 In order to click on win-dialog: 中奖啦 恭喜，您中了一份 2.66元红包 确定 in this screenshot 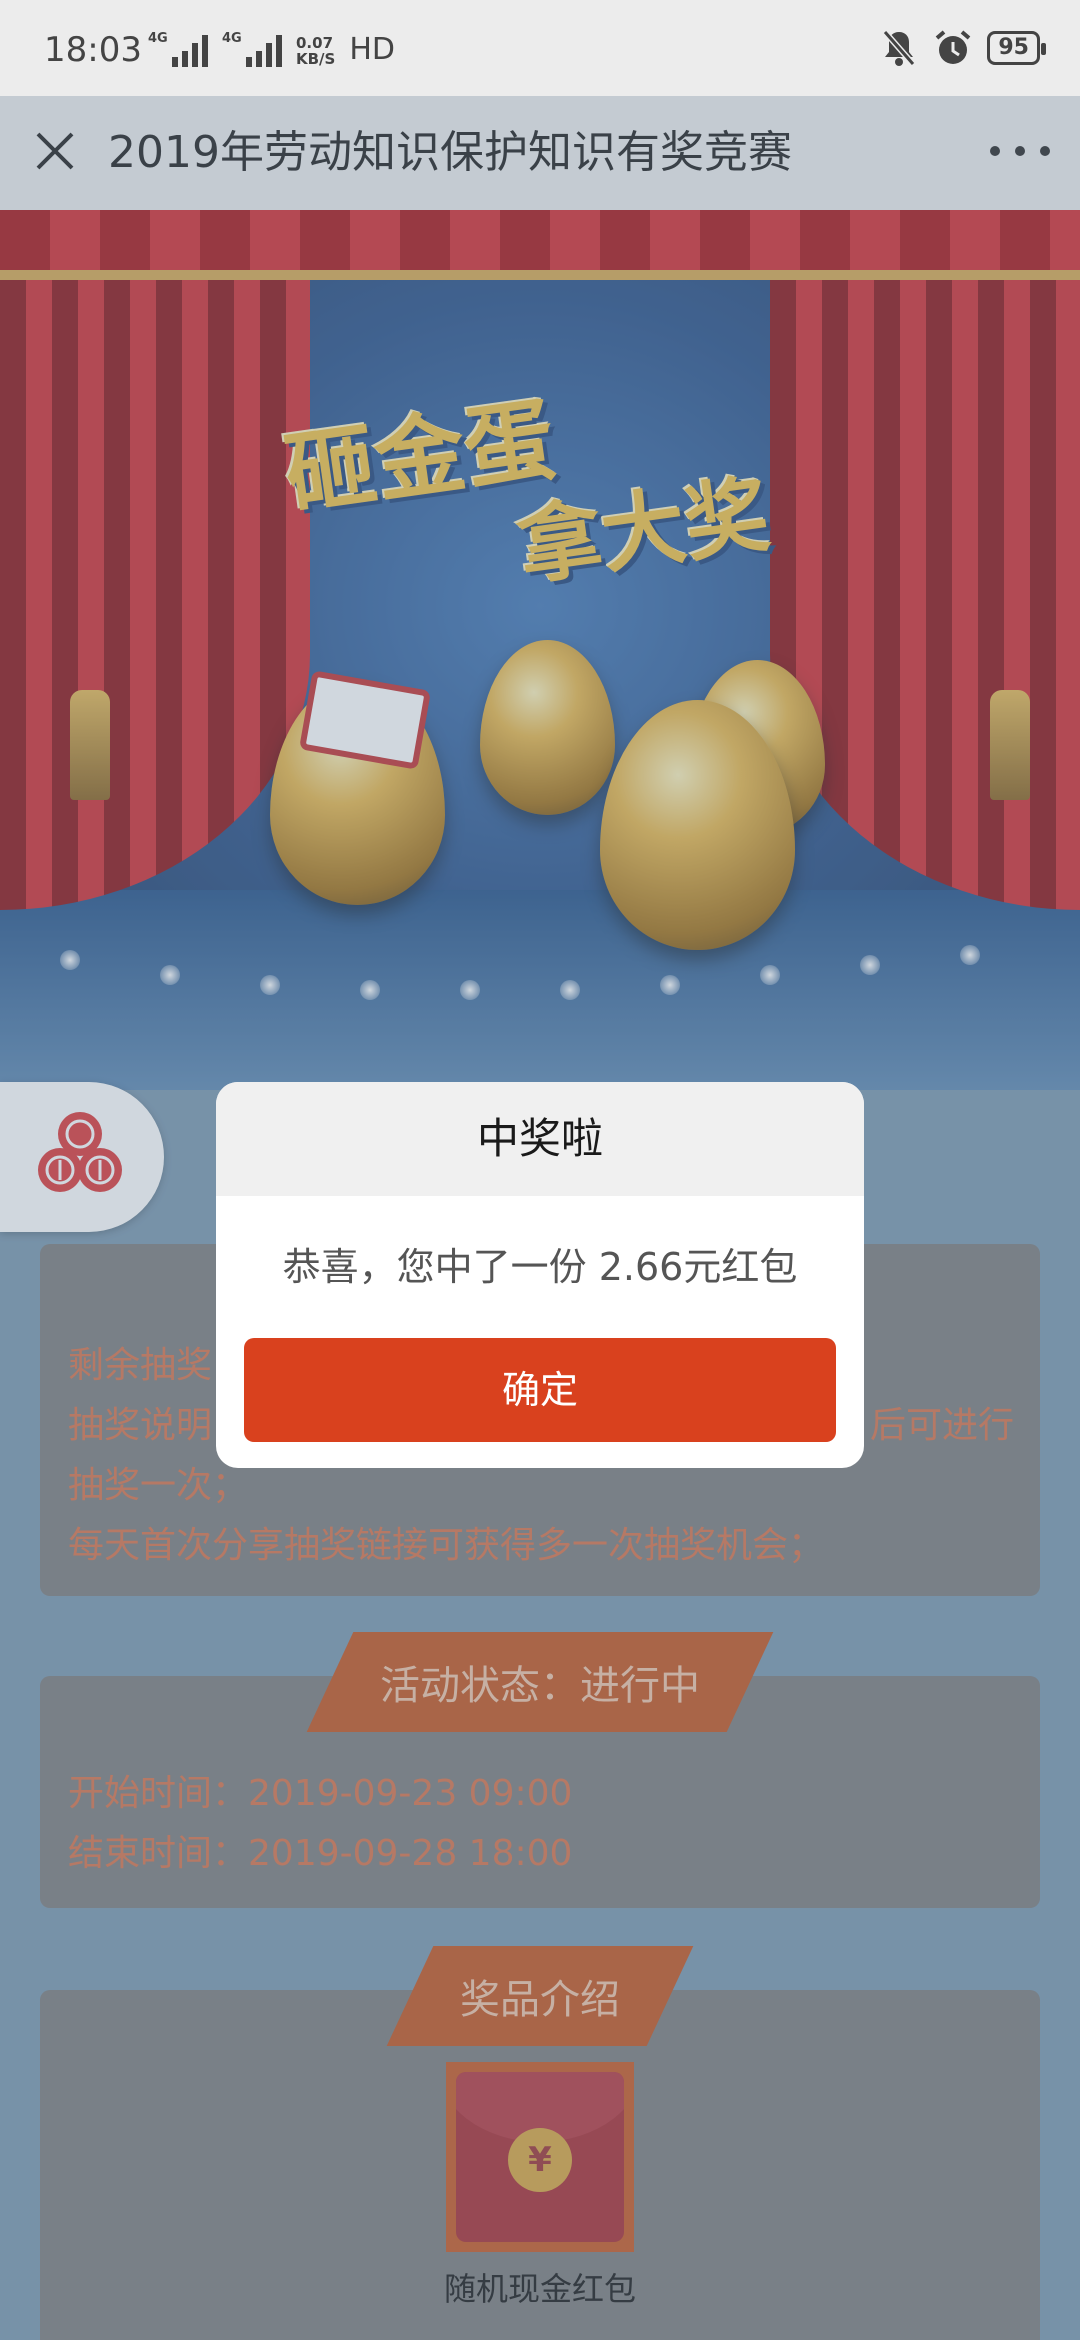, I will do `click(540, 1275)`.